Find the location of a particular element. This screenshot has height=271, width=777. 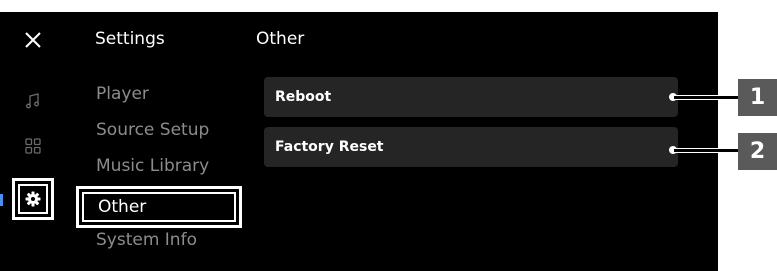

selection-indicator is located at coordinates (1, 200).